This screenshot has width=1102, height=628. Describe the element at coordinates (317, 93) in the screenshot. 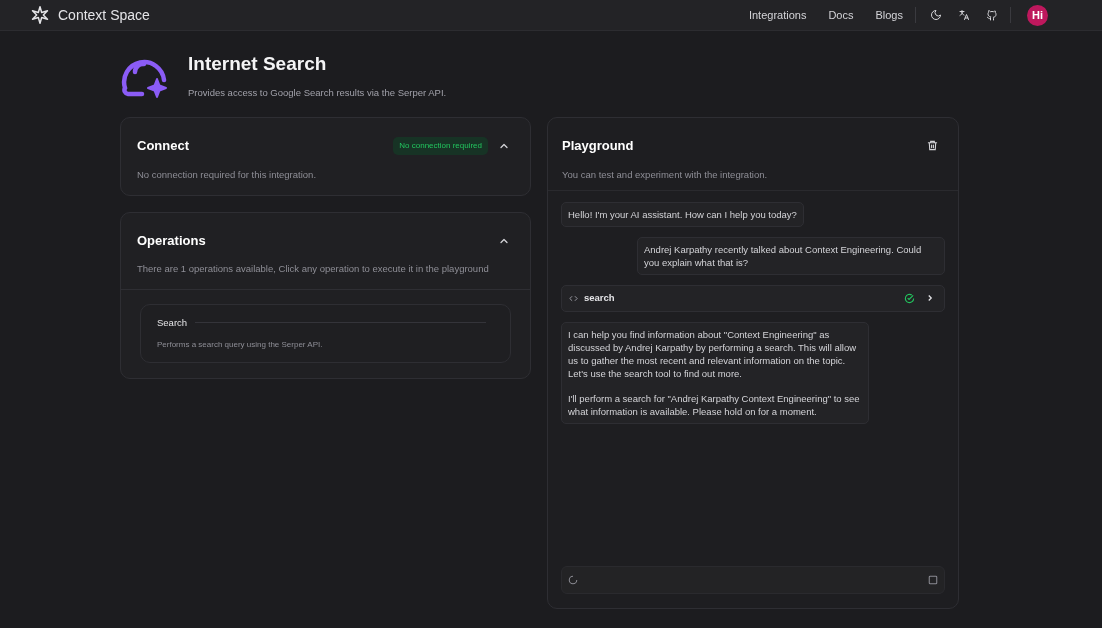

I see `integration-description: Provides access to Google Search results via the Serper API.` at that location.